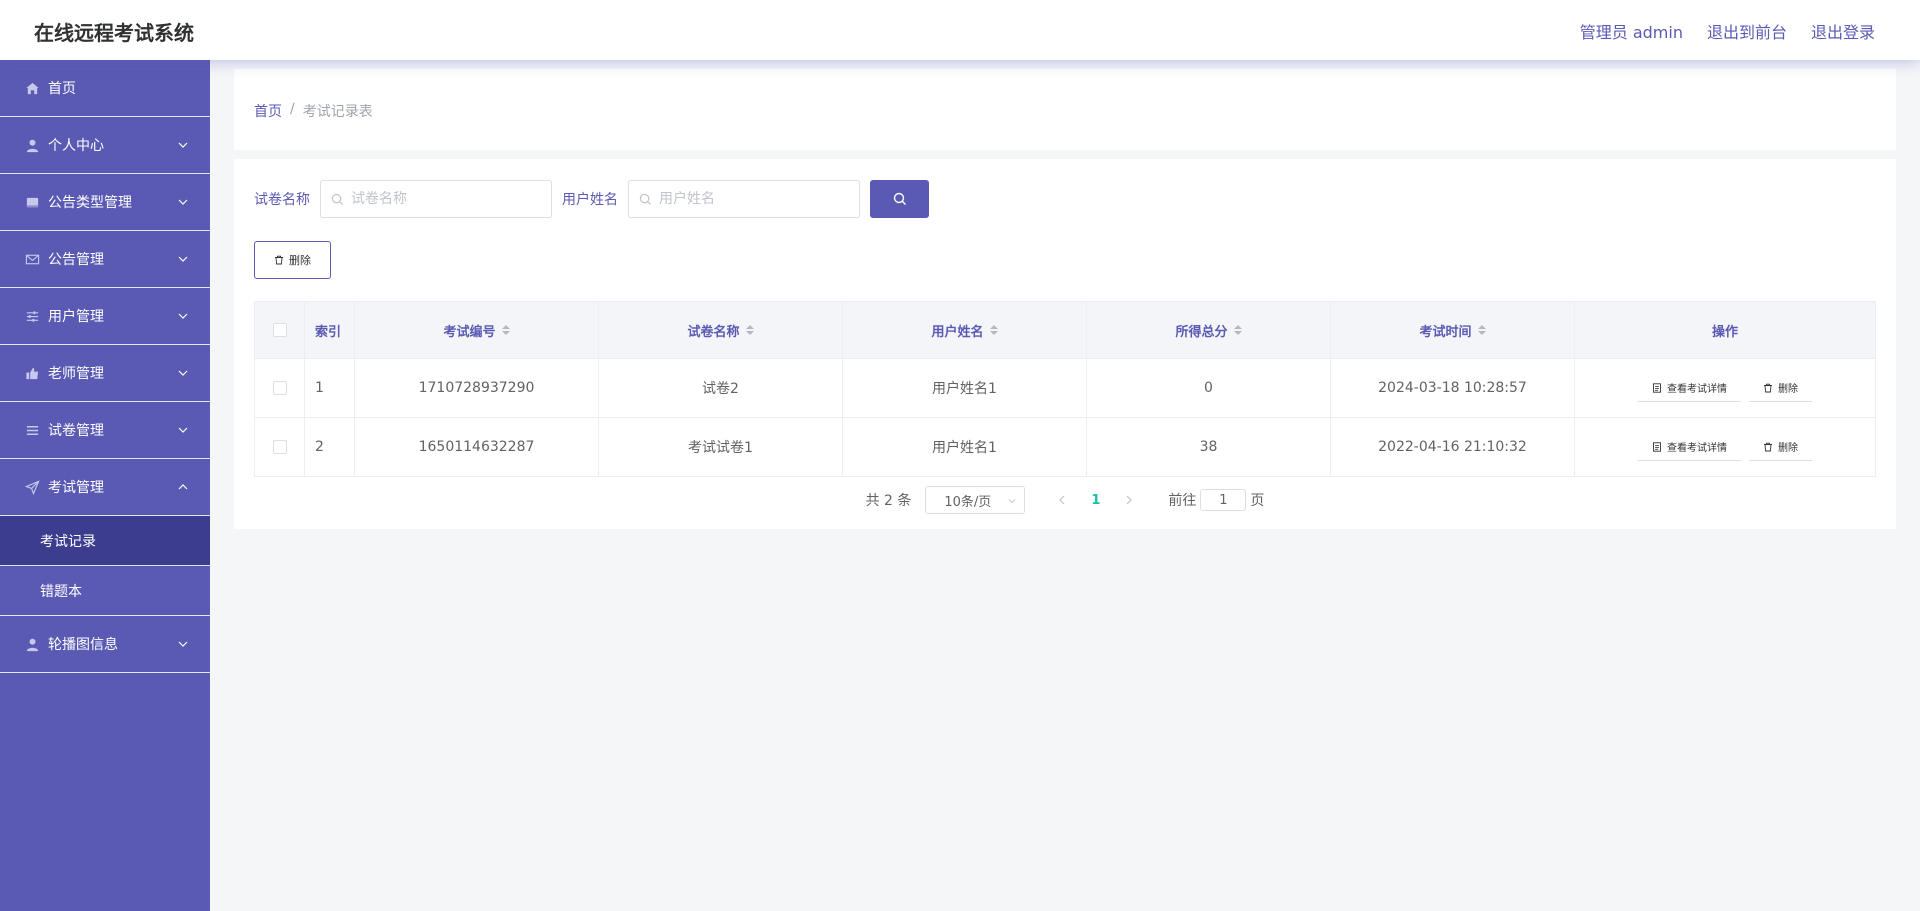 The image size is (1920, 911). Describe the element at coordinates (105, 316) in the screenshot. I see `sidebar-item-users: 用户管理` at that location.